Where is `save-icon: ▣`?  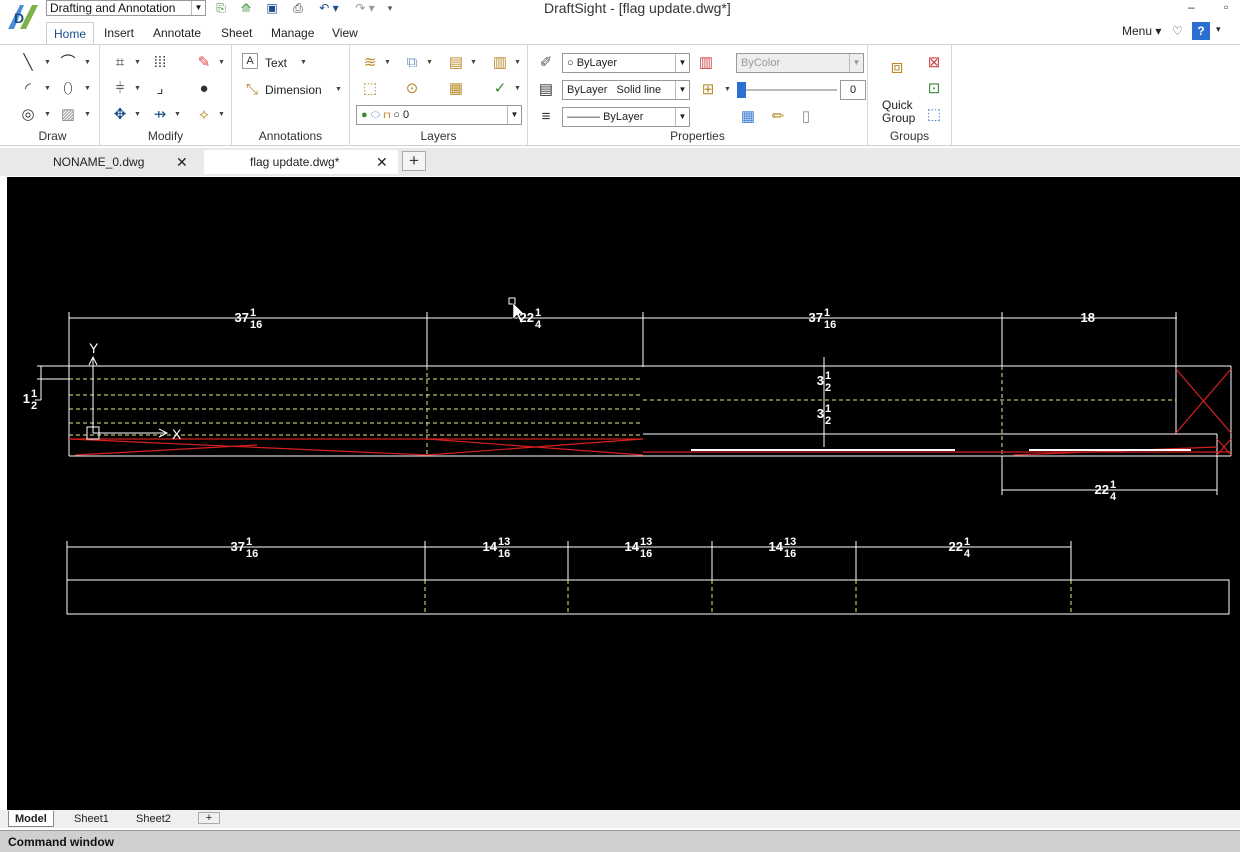
save-icon: ▣ is located at coordinates (272, 8).